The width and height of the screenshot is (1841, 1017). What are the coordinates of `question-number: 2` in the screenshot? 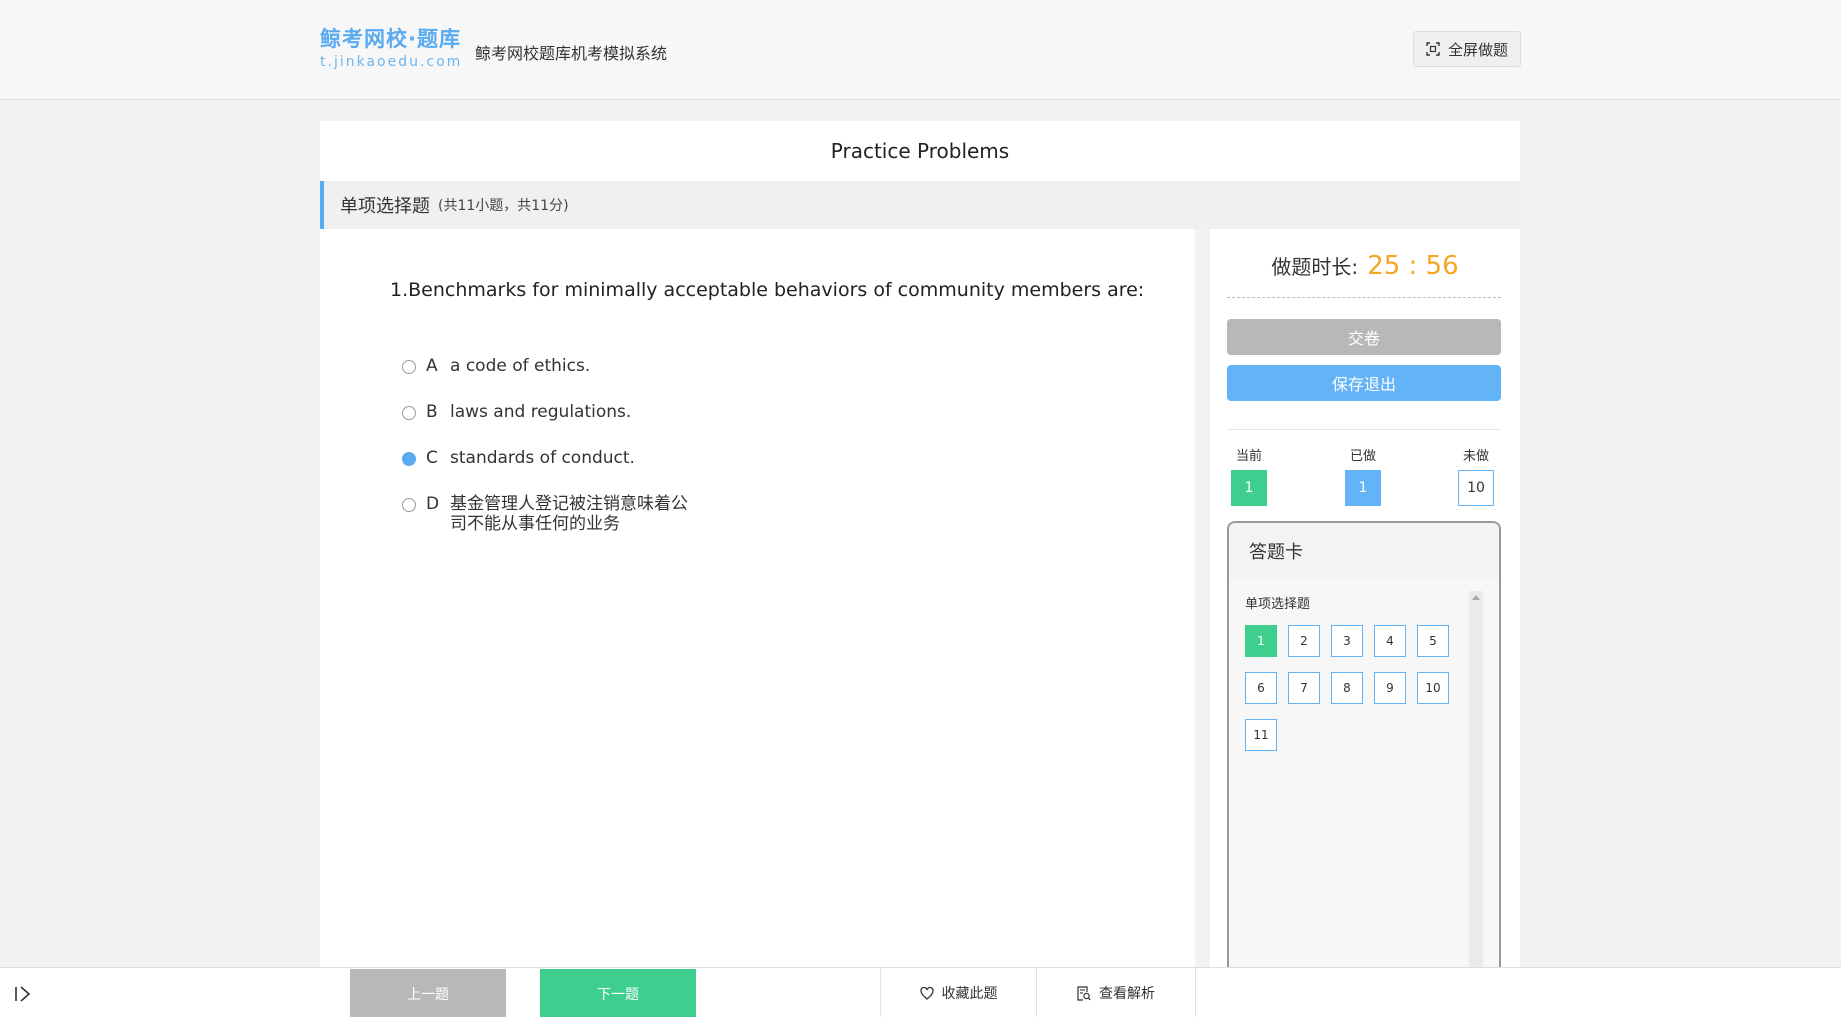 It's located at (1304, 641).